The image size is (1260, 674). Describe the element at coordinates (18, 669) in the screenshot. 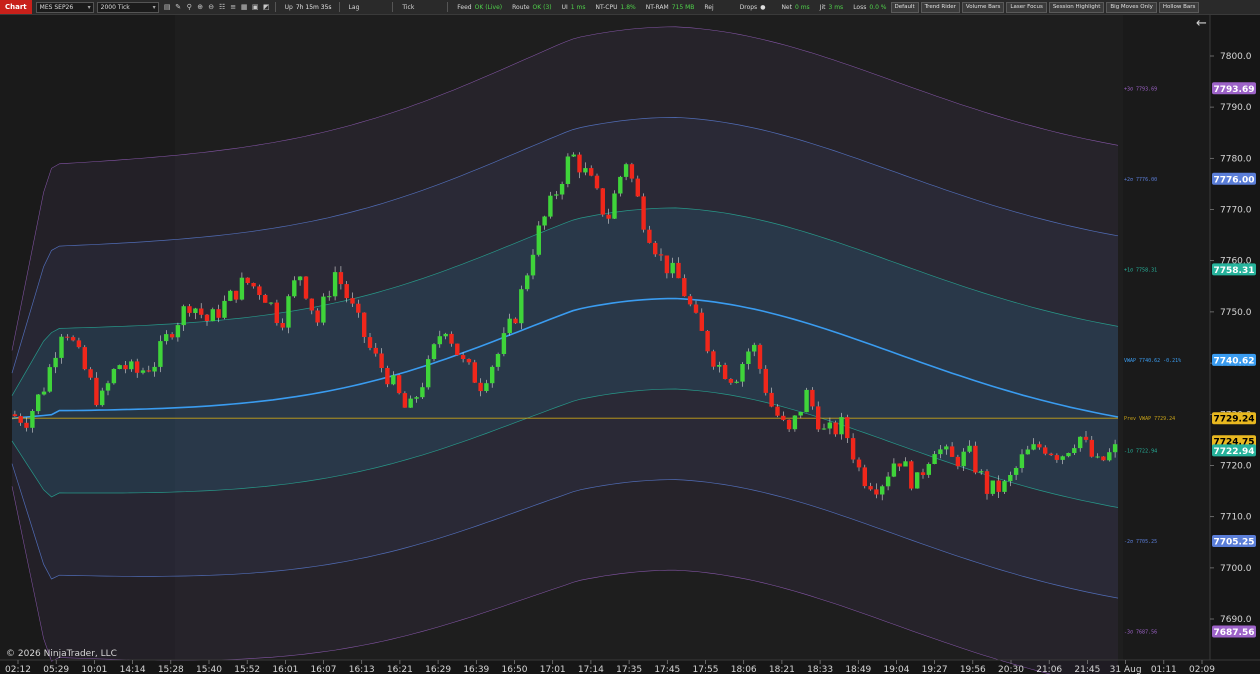

I see `time-tick-label: 02:12` at that location.